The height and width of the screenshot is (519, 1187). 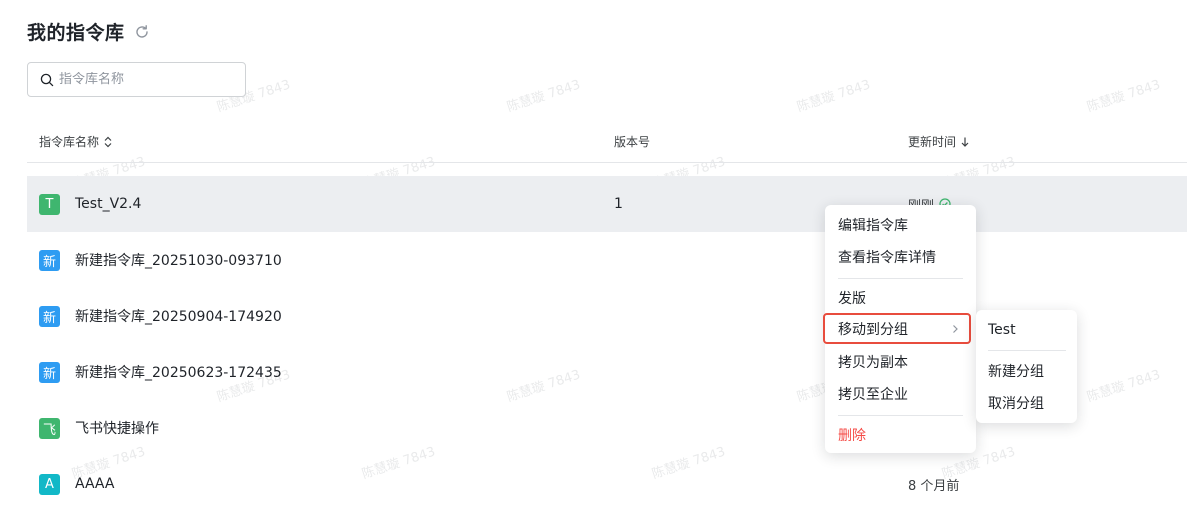 I want to click on column-header-name: 指令库名称, so click(x=76, y=141).